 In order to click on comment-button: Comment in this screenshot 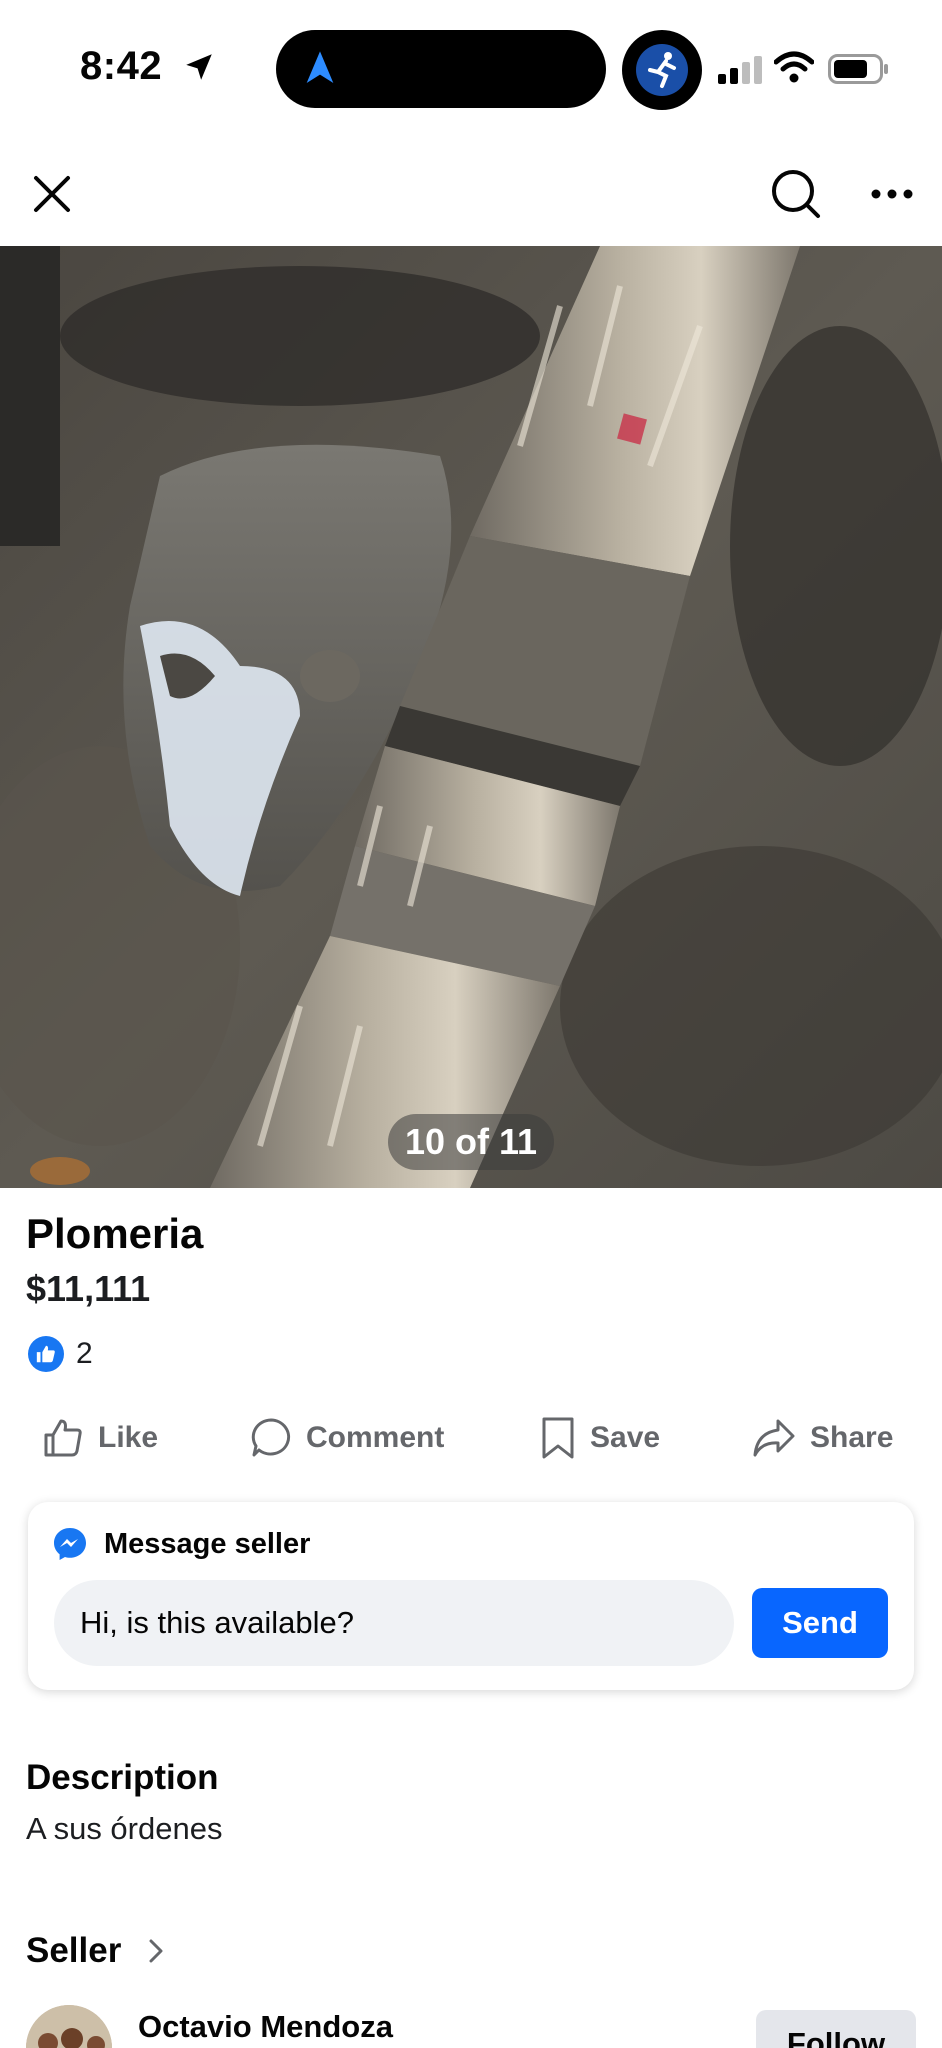, I will do `click(347, 1438)`.